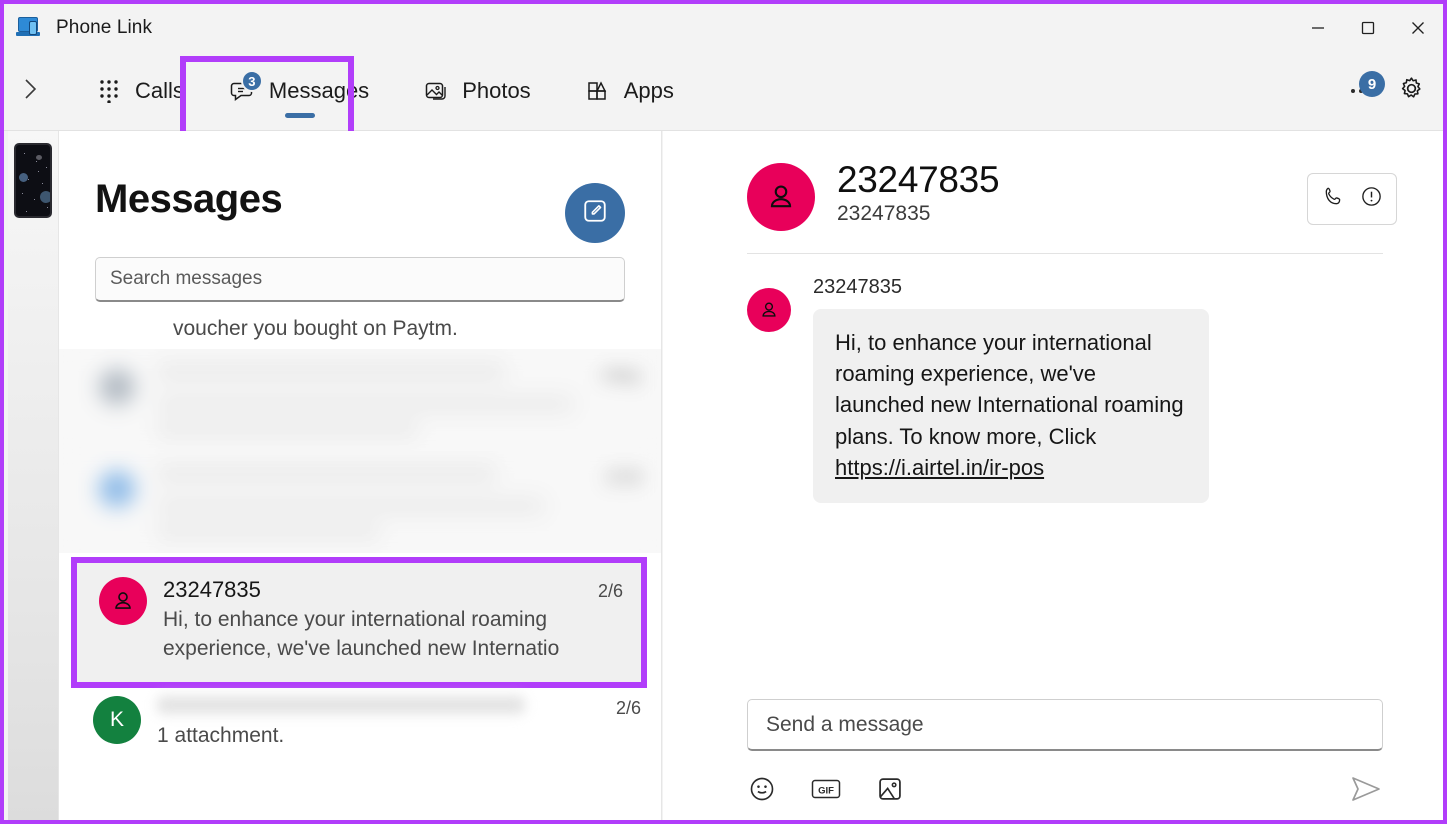 This screenshot has width=1447, height=824. Describe the element at coordinates (319, 90) in the screenshot. I see `tab-messages-label: Messages` at that location.